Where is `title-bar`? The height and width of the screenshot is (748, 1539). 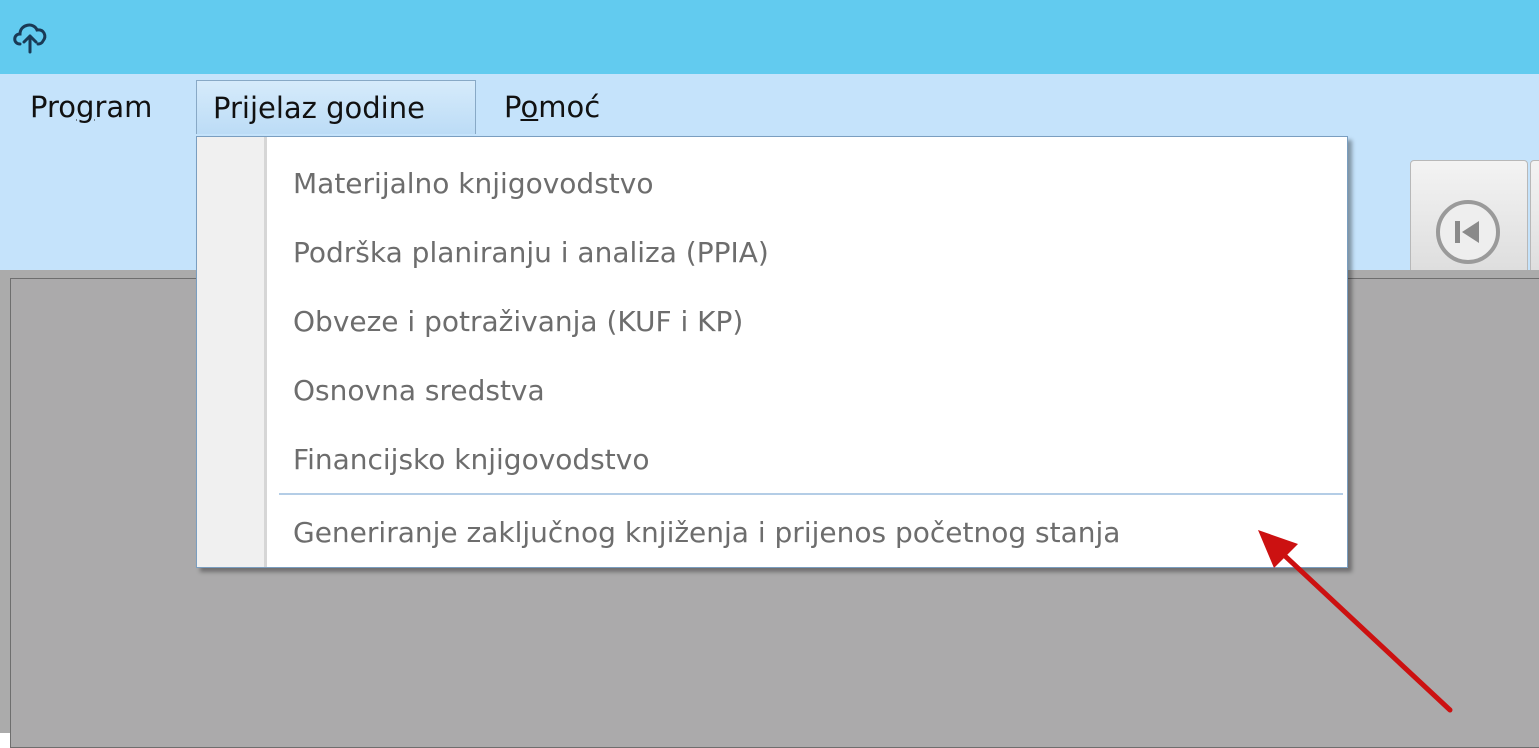
title-bar is located at coordinates (769, 37).